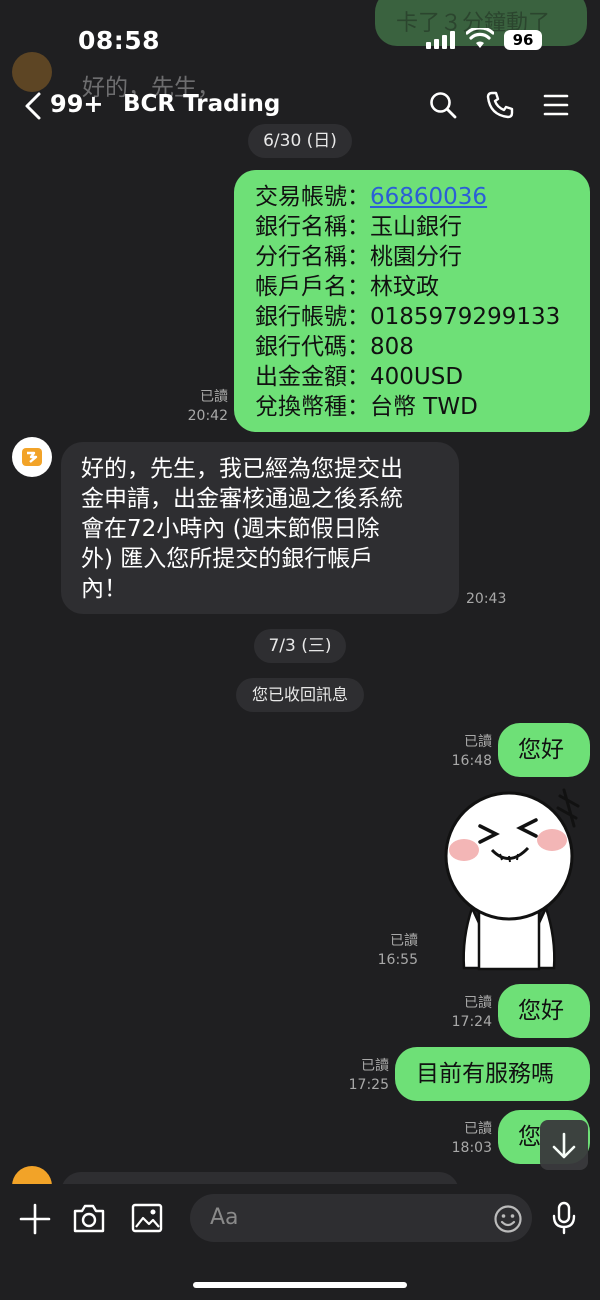 The image size is (600, 1300). I want to click on account-number-link: 66860036, so click(428, 197).